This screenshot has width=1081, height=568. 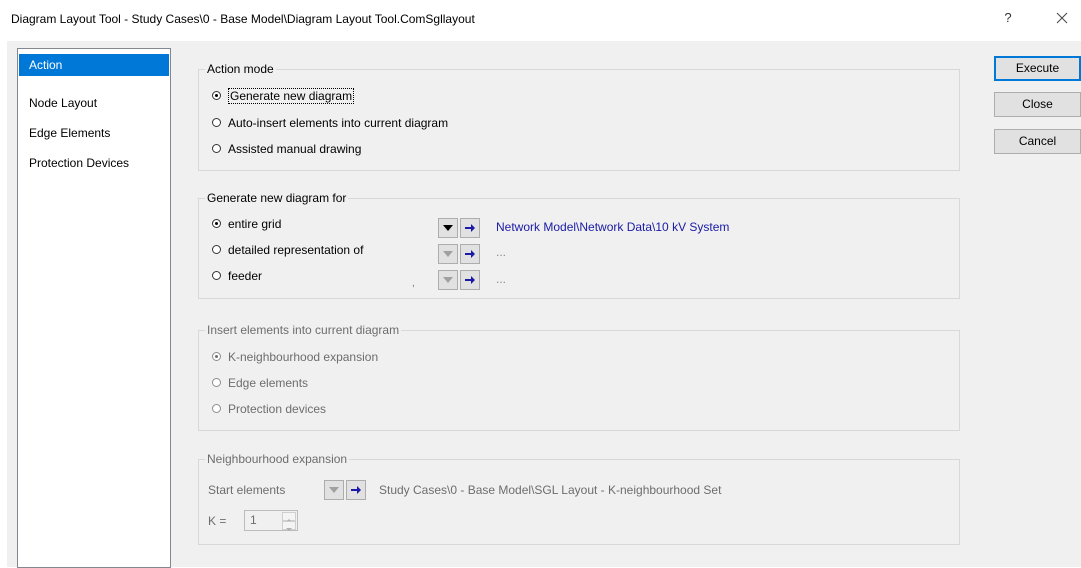 I want to click on radio-k-neighbourhood: K-neighbourhood expansion, so click(x=295, y=357).